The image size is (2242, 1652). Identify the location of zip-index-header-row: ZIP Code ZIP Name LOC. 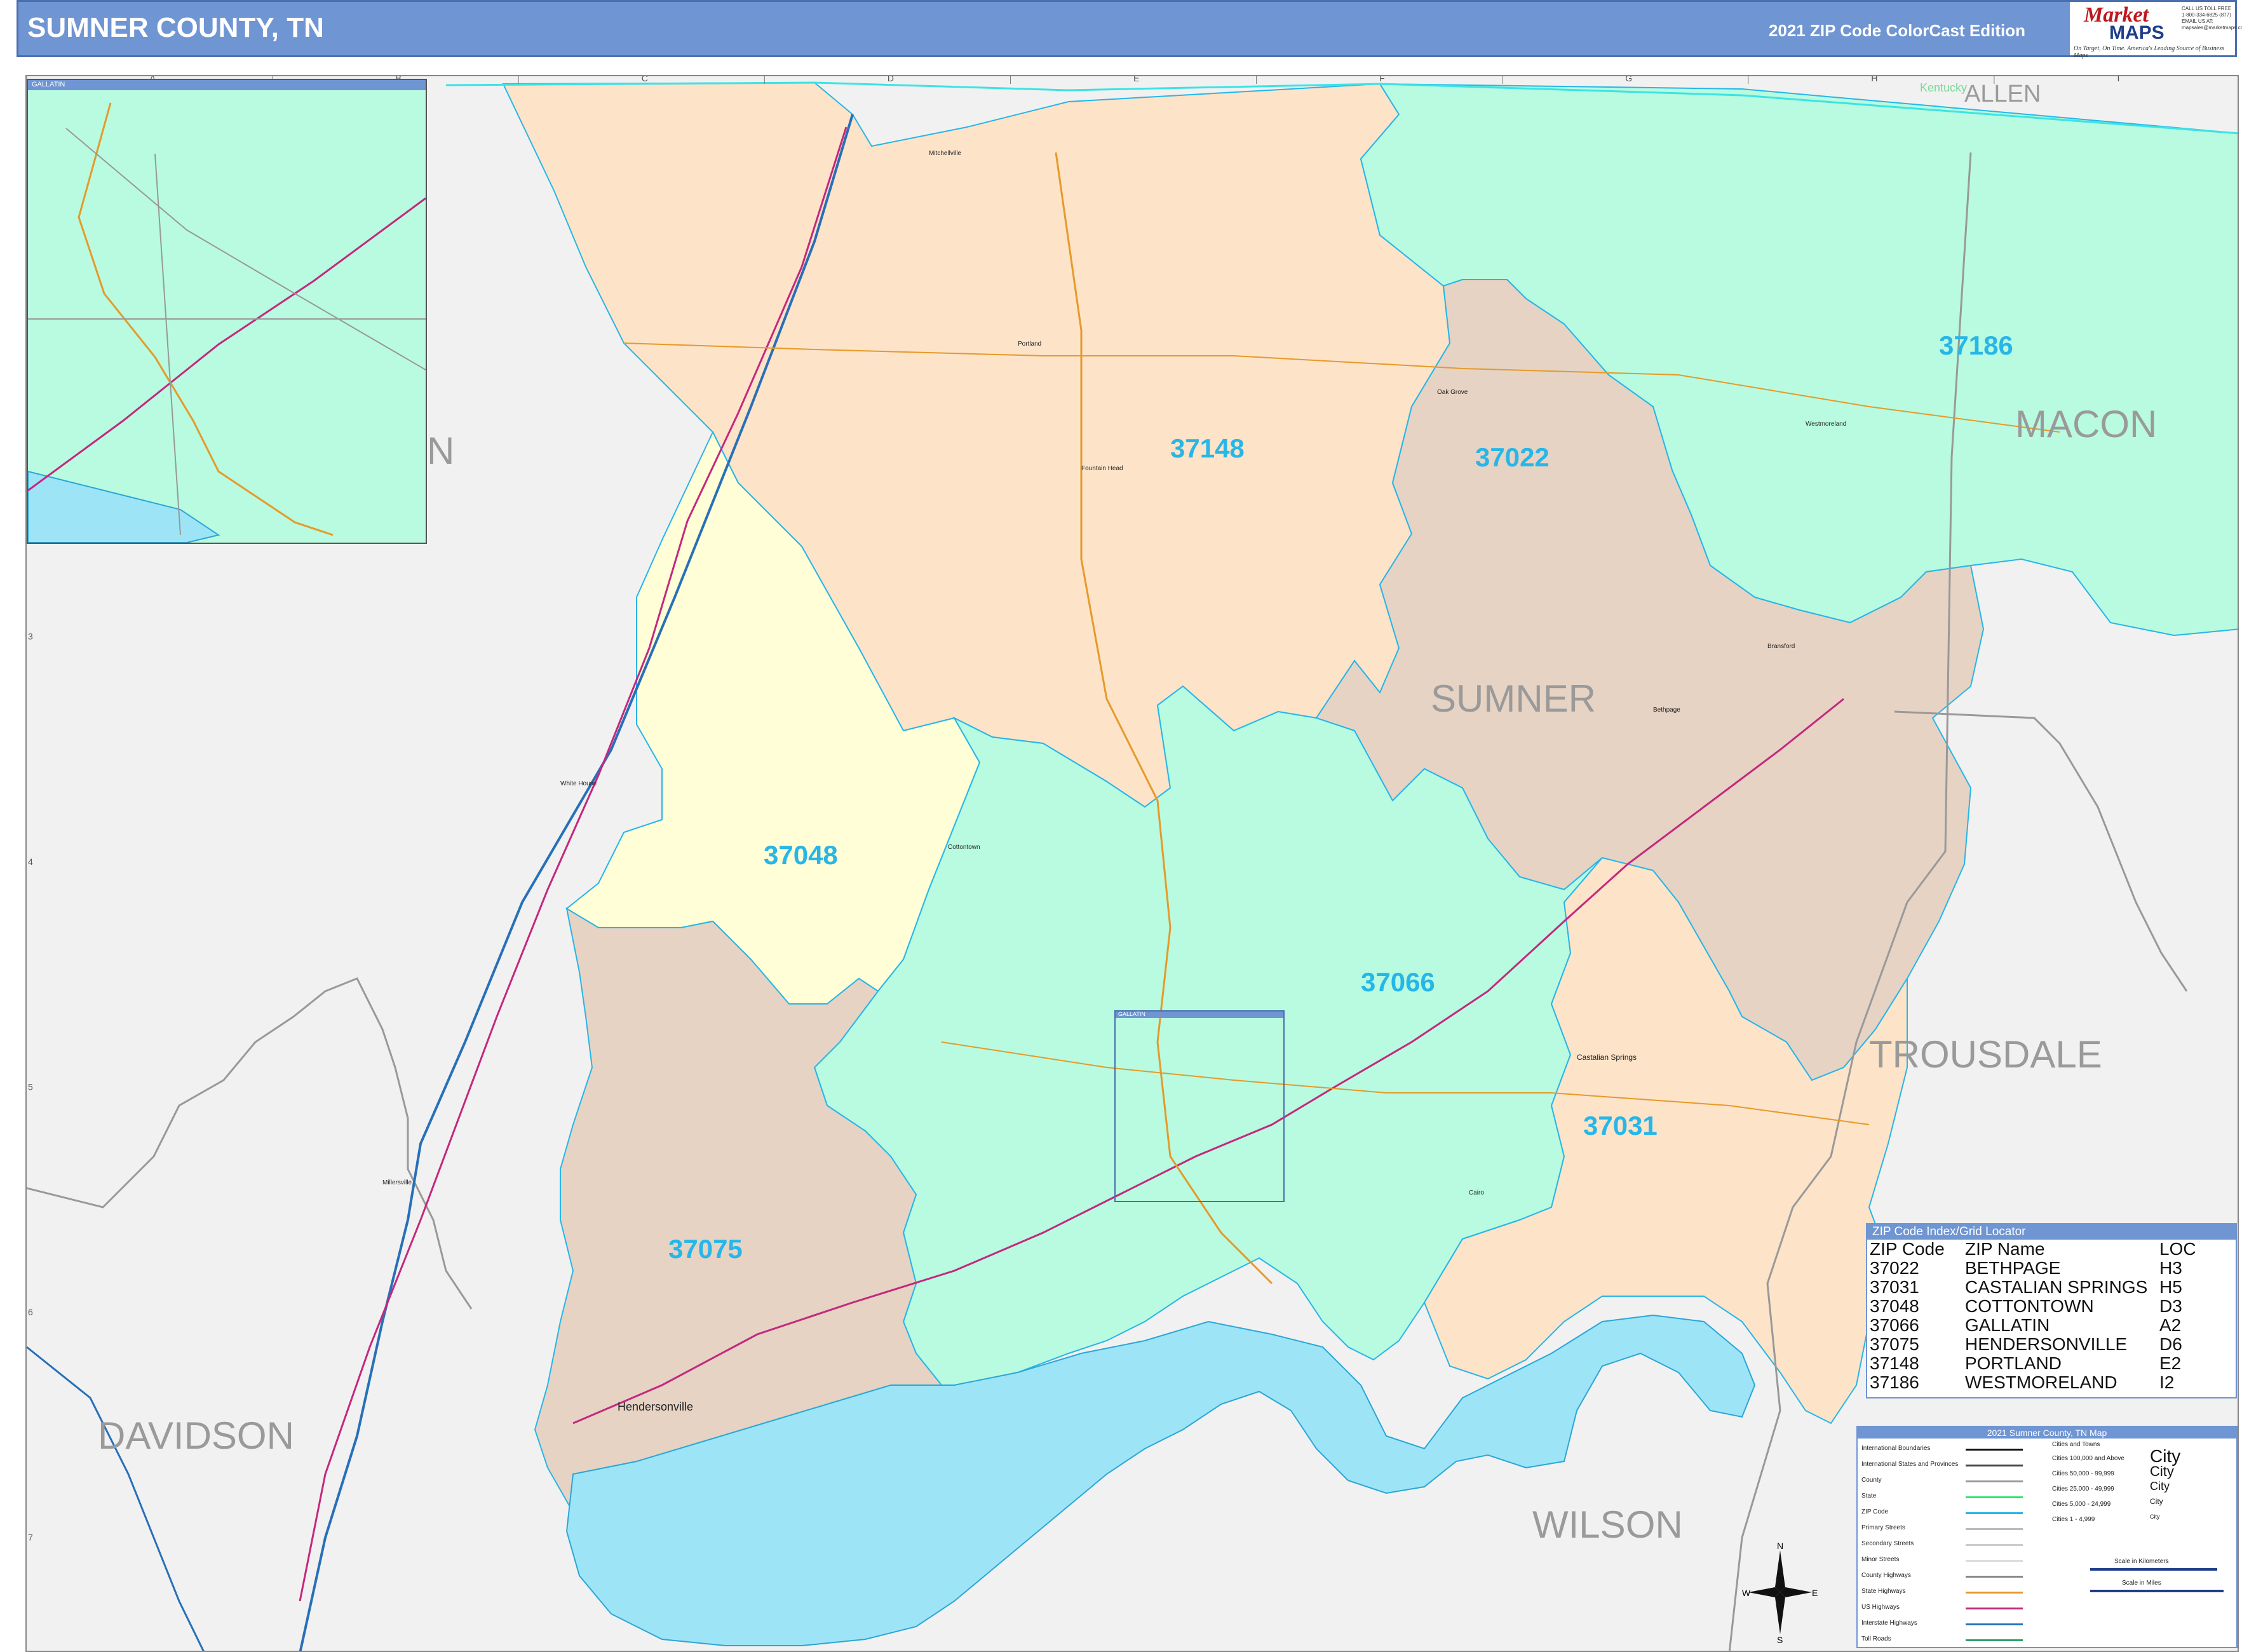
(2051, 1250).